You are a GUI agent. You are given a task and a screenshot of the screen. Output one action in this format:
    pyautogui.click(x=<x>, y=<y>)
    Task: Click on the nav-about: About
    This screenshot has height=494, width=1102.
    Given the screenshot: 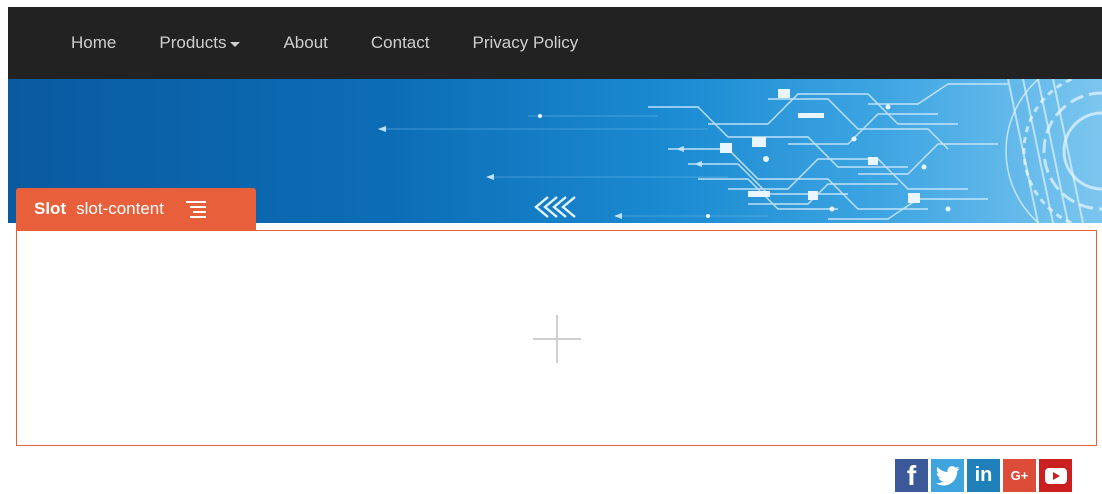 What is the action you would take?
    pyautogui.click(x=305, y=43)
    